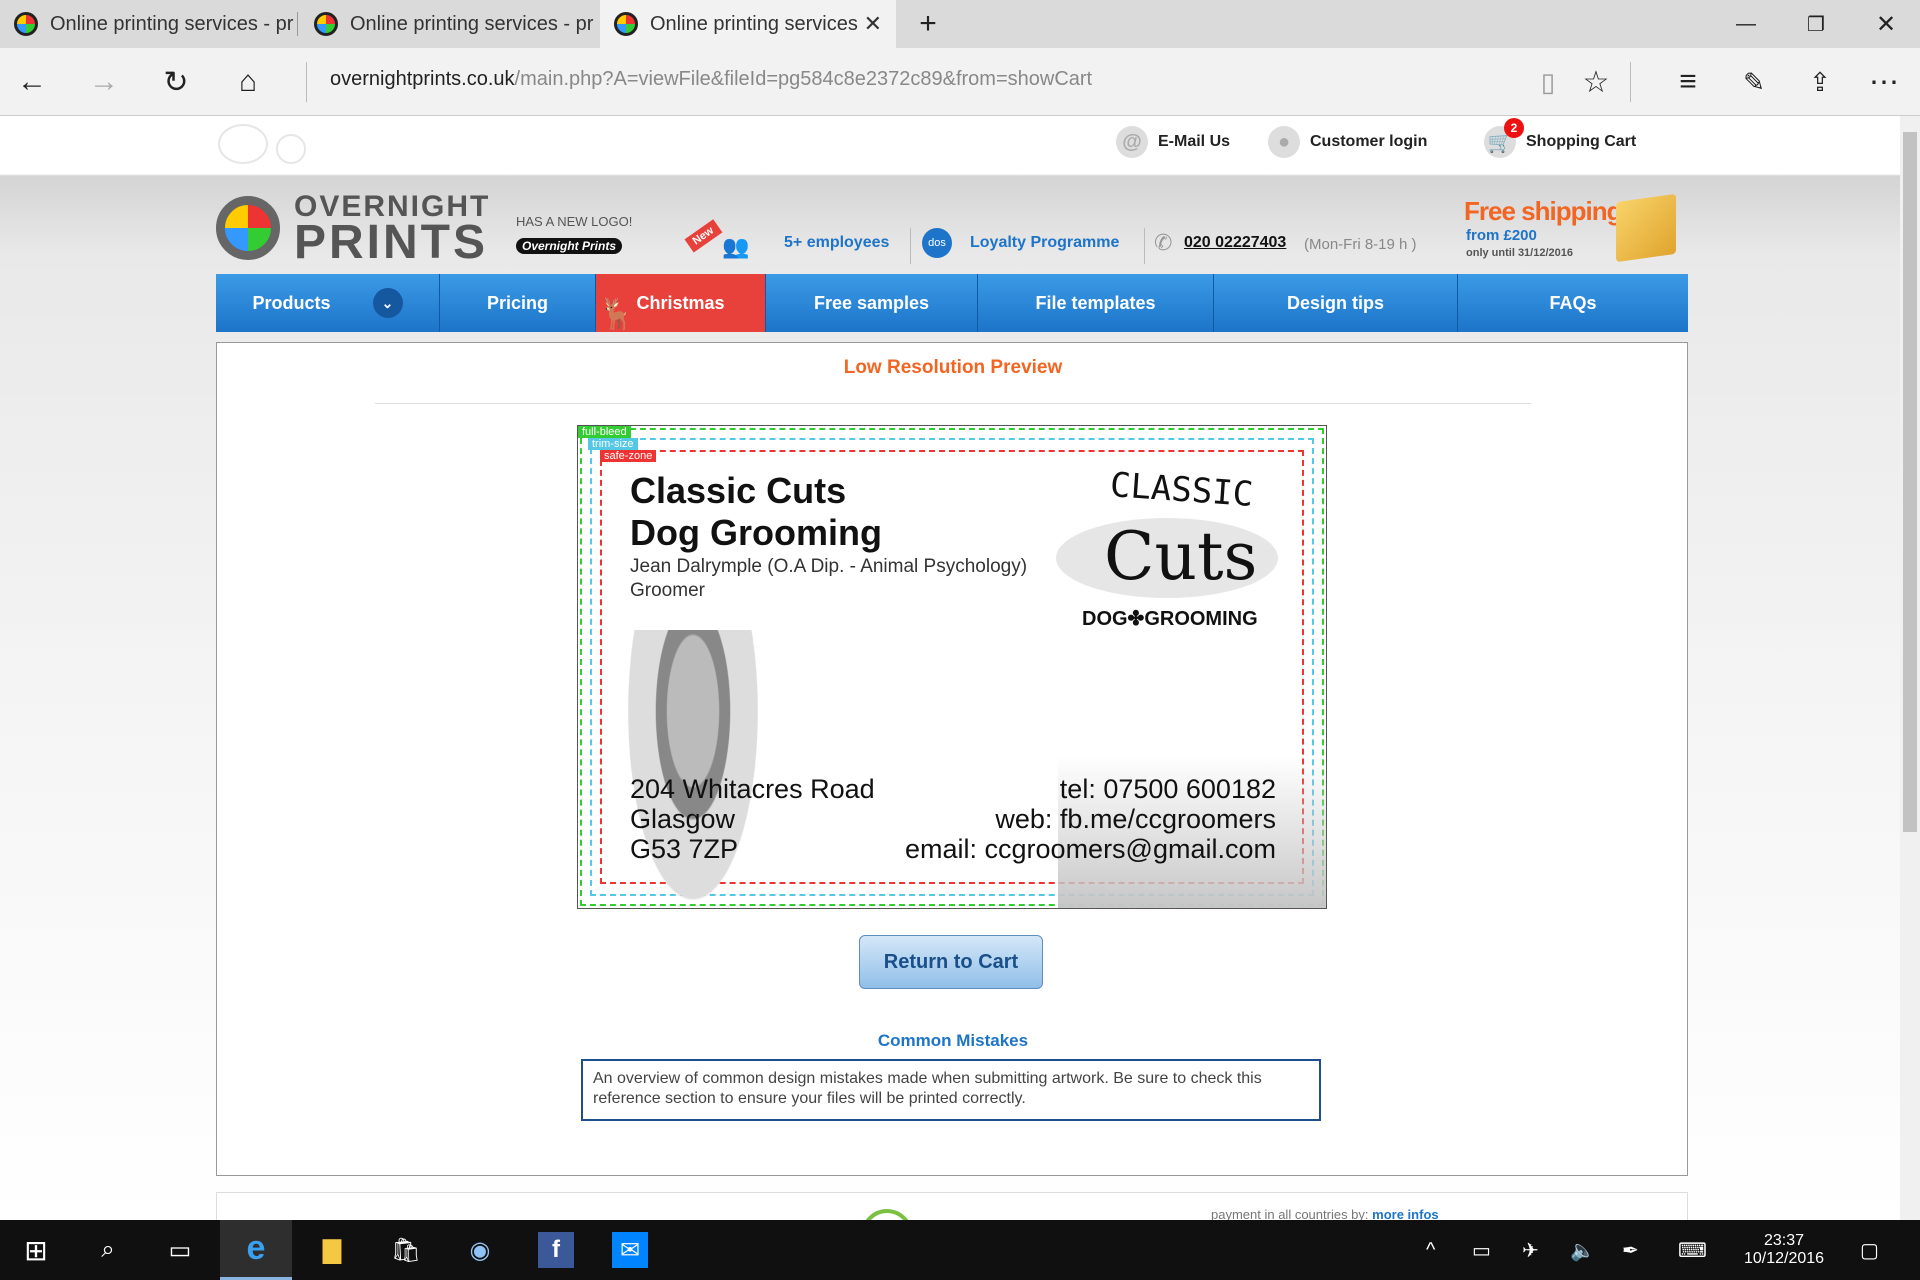 The height and width of the screenshot is (1280, 1920). I want to click on back-icon: ←, so click(32, 82).